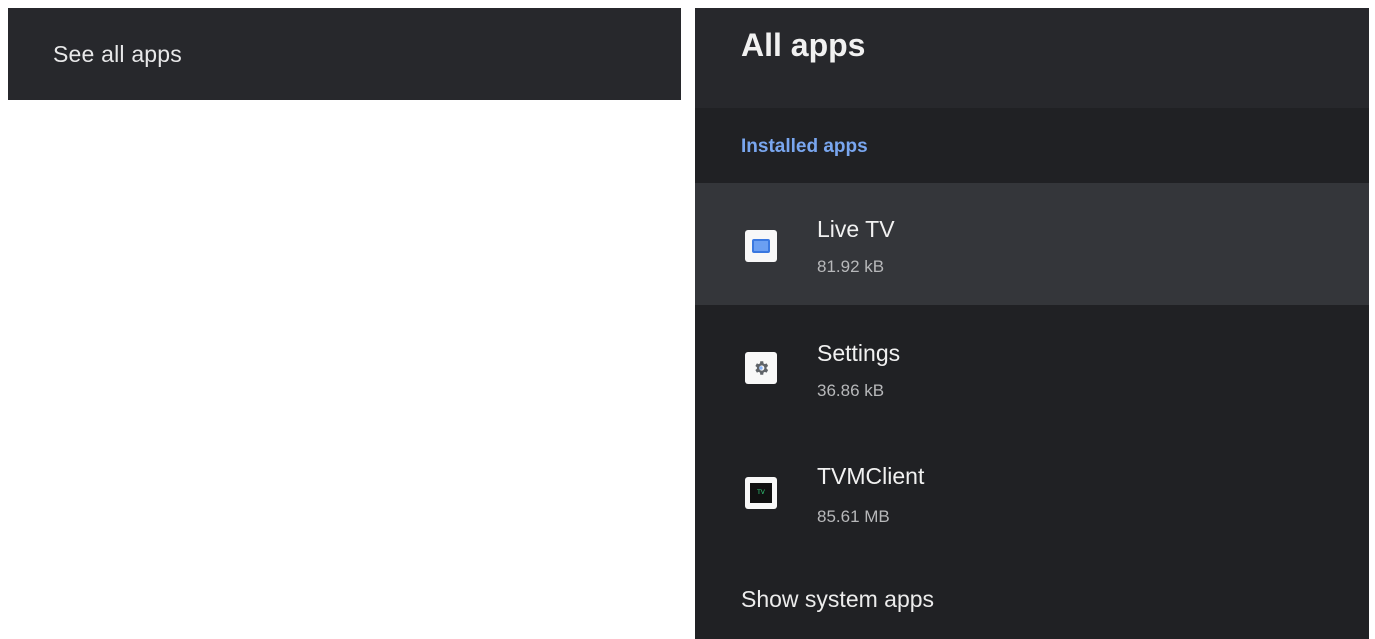 This screenshot has width=1375, height=639. I want to click on app-item-live-tv: Live TV 81.92 kB, so click(1032, 244).